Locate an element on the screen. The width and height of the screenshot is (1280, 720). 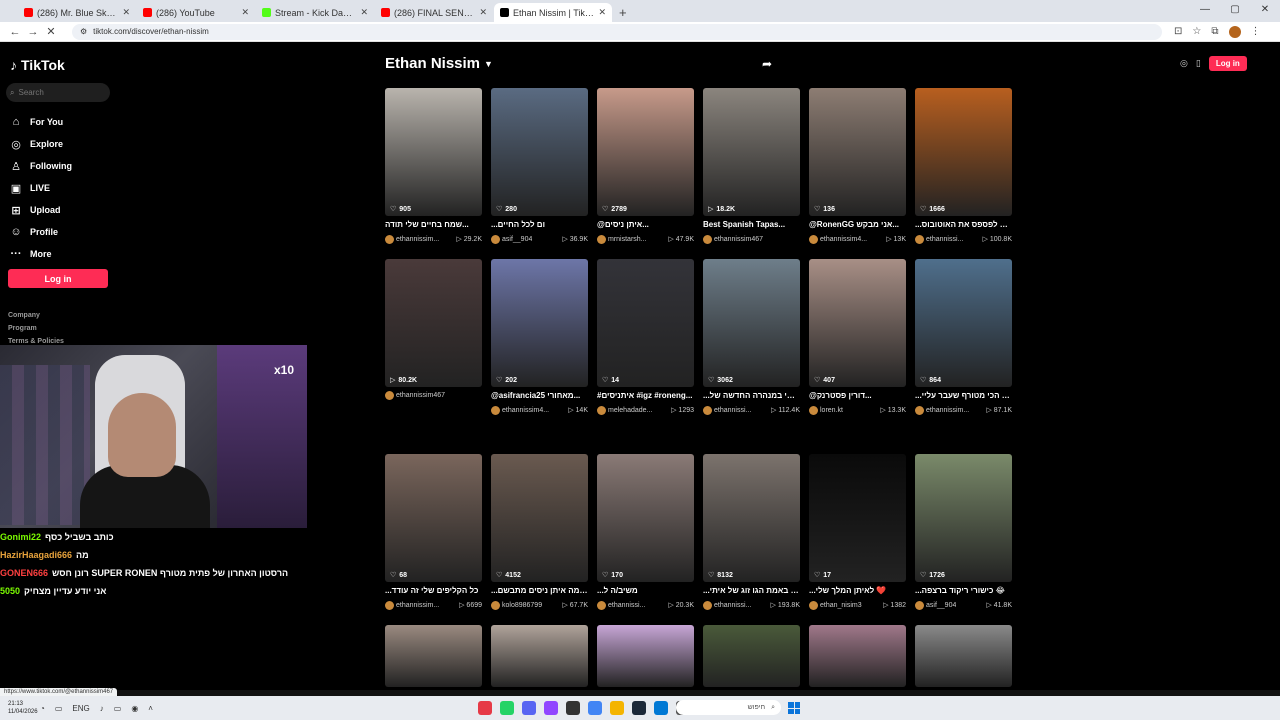
stop-loading-button: ✕ is located at coordinates (51, 31).